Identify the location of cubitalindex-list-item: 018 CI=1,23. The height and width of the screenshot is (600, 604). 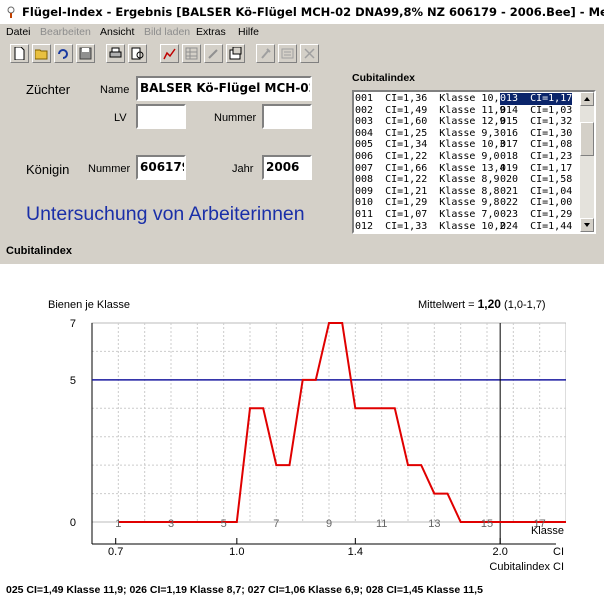
(536, 157).